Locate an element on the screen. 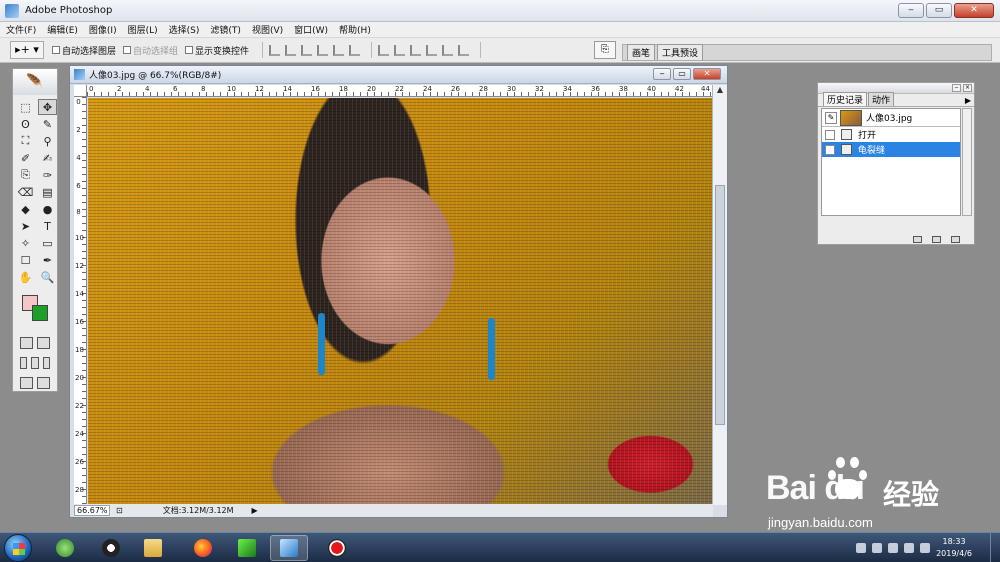  menu-filter: 滤镜(T) is located at coordinates (225, 29).